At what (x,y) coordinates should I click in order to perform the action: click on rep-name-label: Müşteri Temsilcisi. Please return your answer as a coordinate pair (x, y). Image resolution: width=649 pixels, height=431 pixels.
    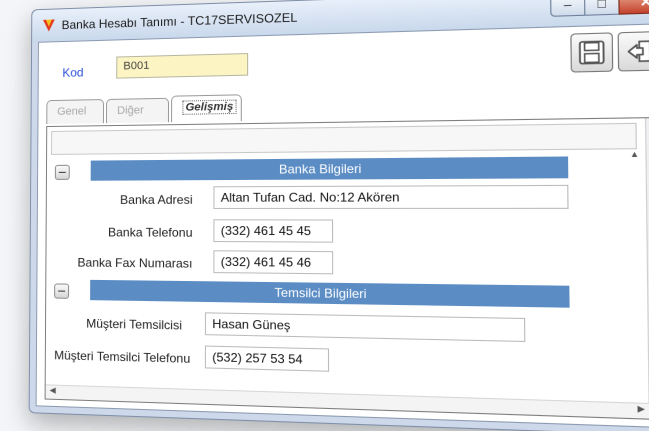
    Looking at the image, I should click on (134, 324).